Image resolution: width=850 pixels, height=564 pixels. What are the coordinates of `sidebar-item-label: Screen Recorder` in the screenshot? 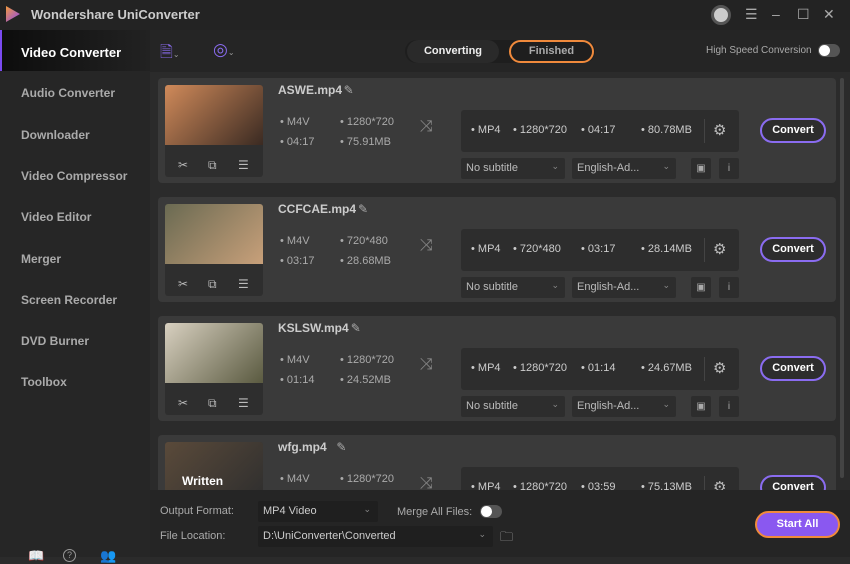 It's located at (69, 299).